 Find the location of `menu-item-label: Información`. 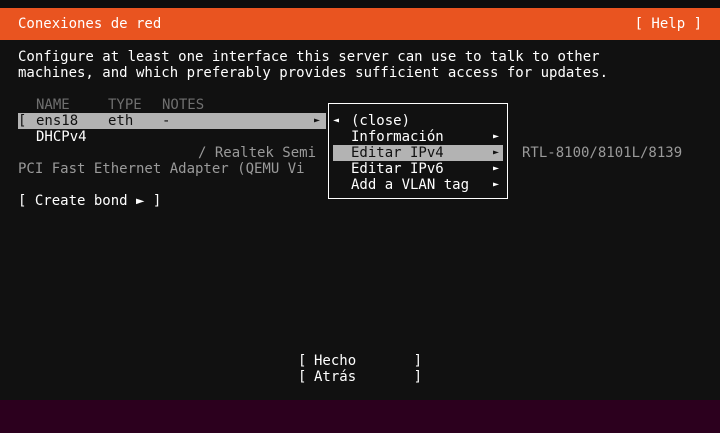

menu-item-label: Información is located at coordinates (397, 137).